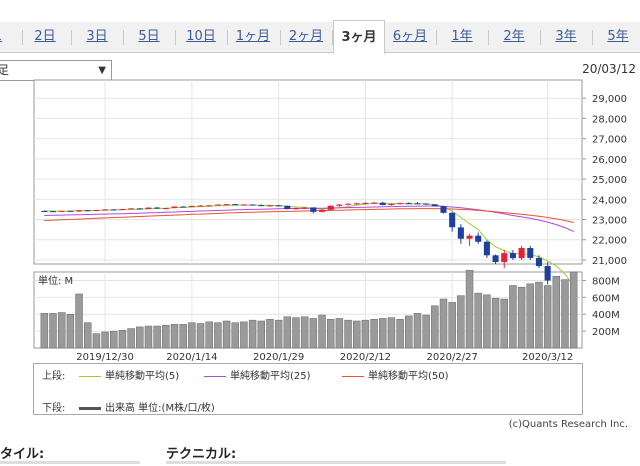 This screenshot has width=640, height=466. Describe the element at coordinates (568, 424) in the screenshot. I see `copyright: (c)Quants Research Inc.` at that location.